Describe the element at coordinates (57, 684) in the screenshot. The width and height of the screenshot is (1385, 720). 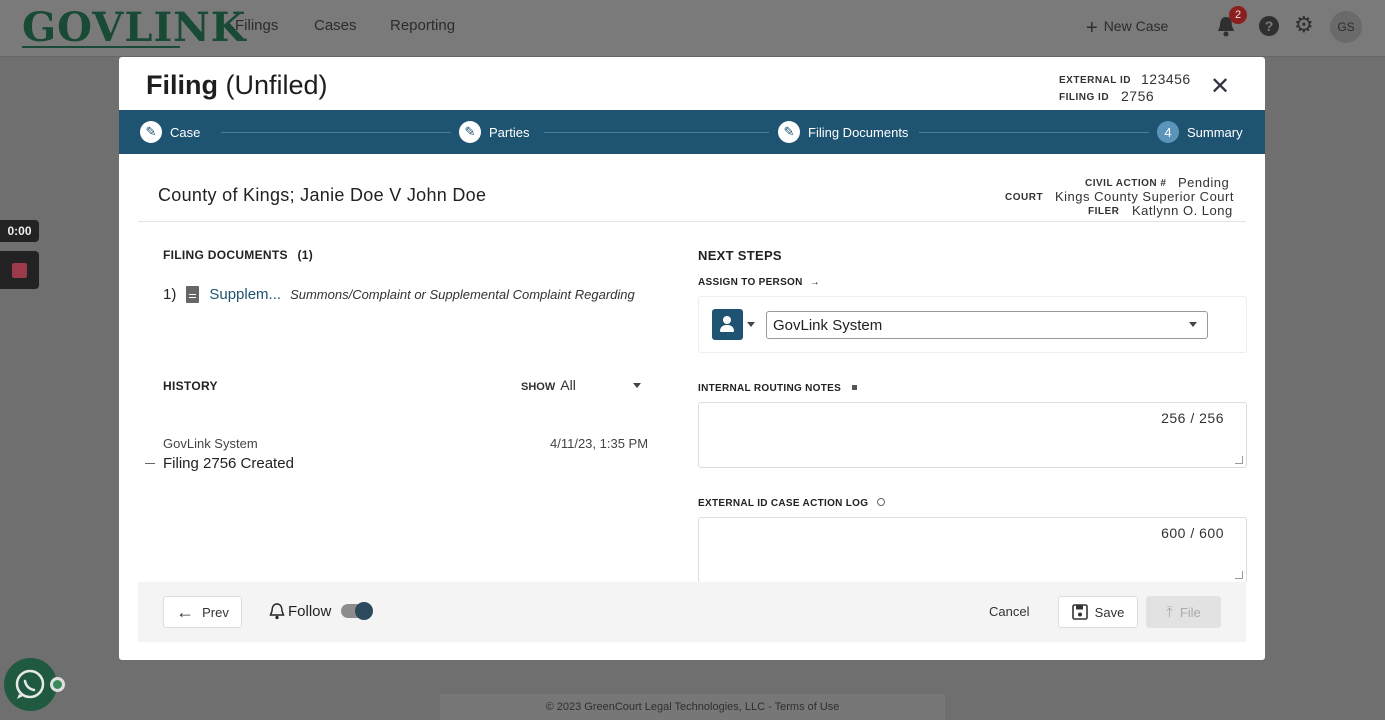
I see `online-status-indicator` at that location.